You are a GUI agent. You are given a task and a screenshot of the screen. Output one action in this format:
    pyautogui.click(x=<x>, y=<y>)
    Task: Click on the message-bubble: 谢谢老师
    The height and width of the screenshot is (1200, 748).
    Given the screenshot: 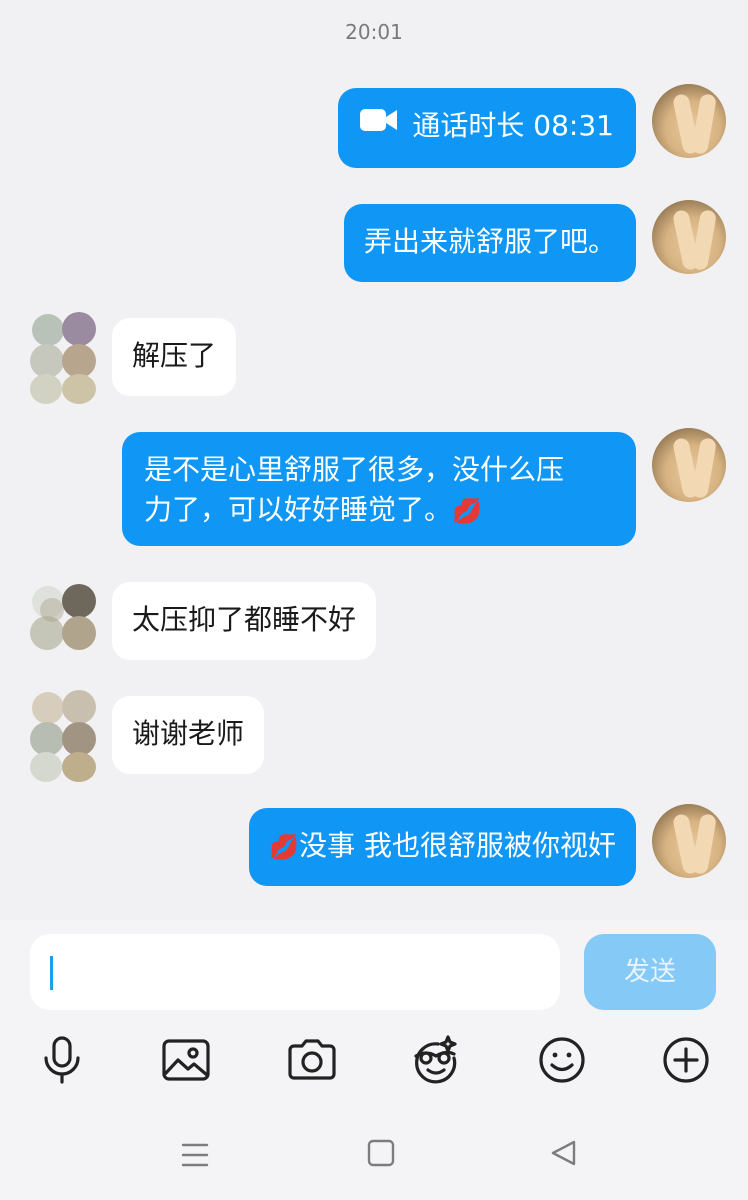 What is the action you would take?
    pyautogui.click(x=188, y=735)
    